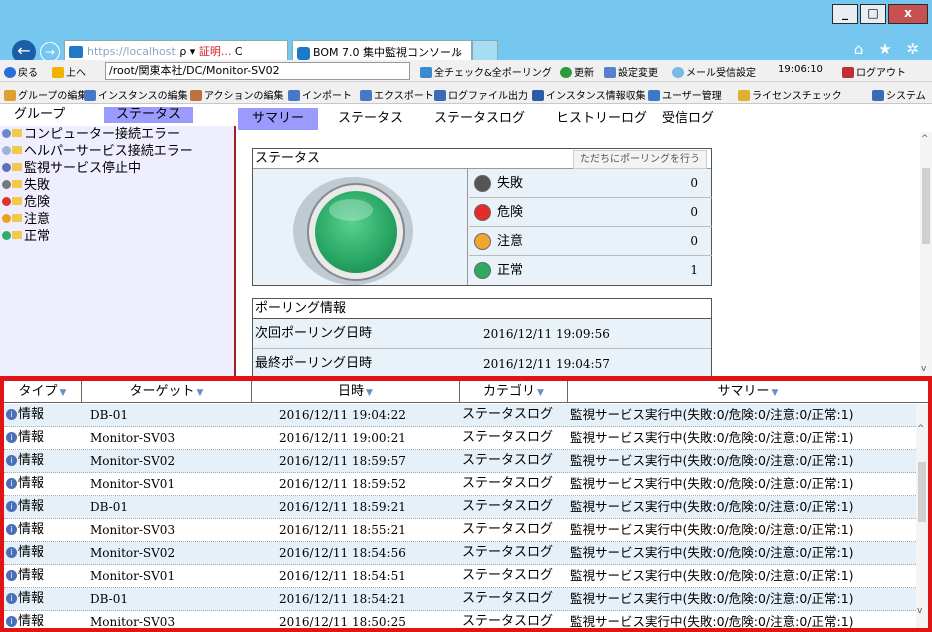  I want to click on status-icon, so click(6, 167).